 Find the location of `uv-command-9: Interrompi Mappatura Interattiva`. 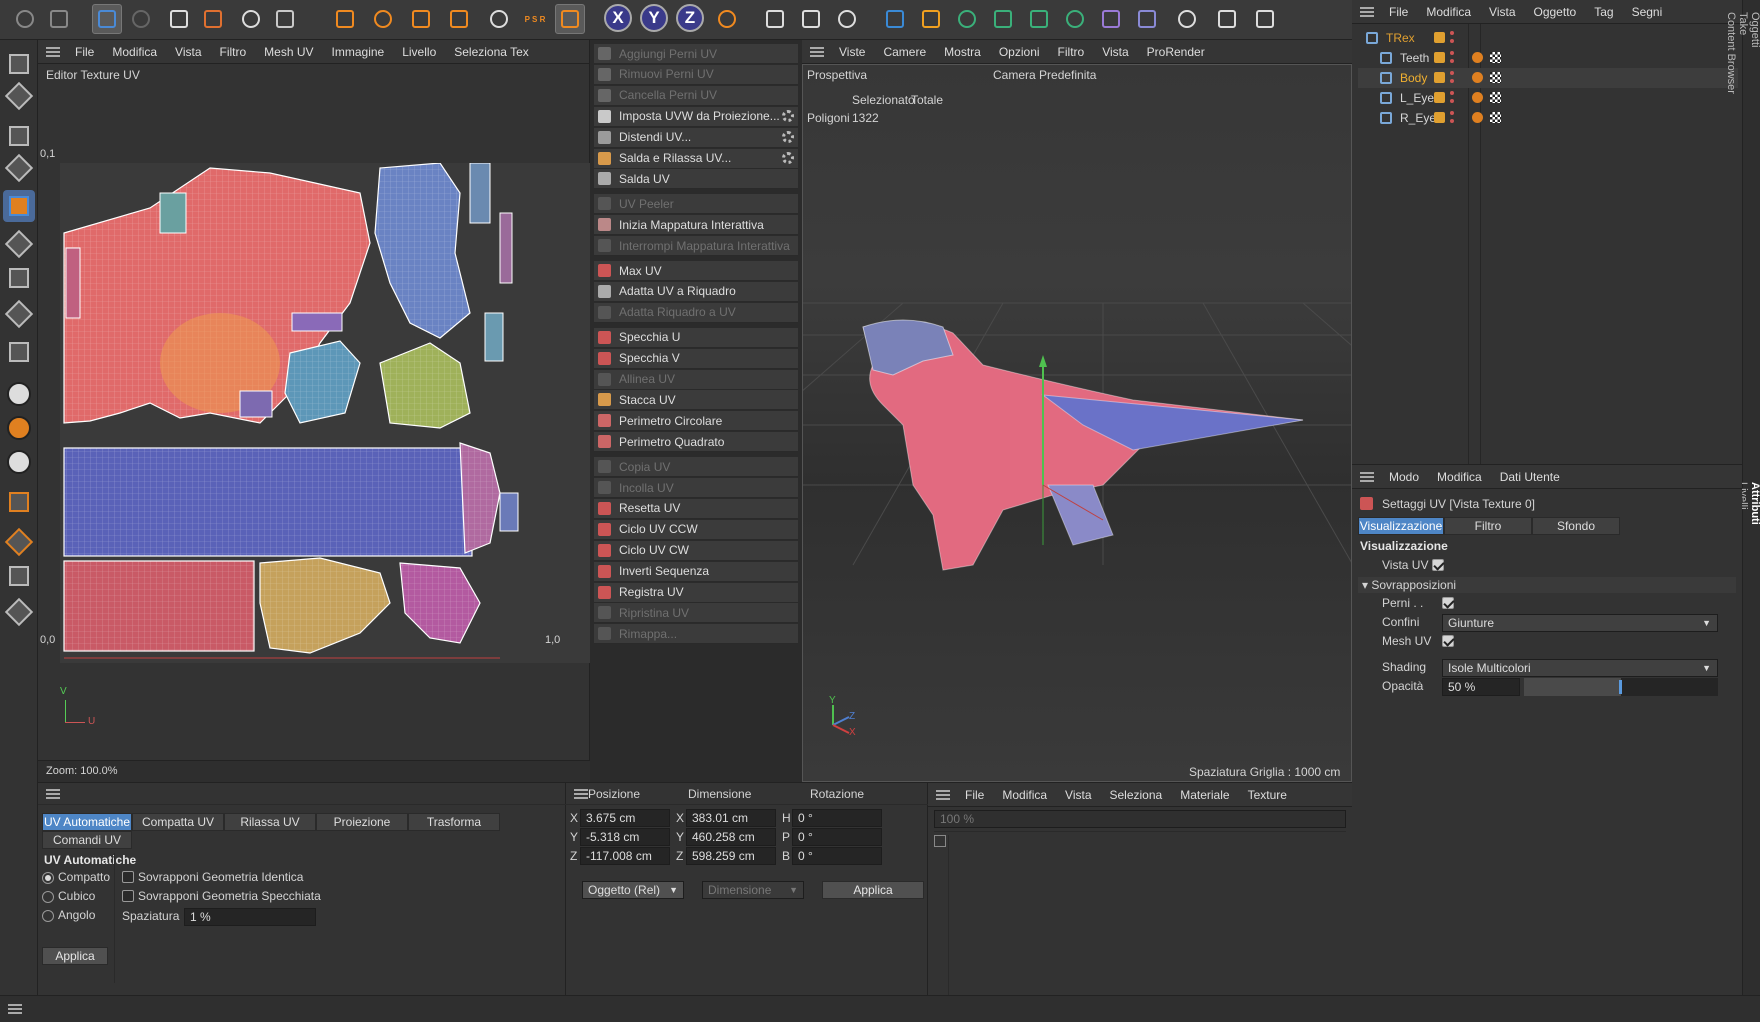

uv-command-9: Interrompi Mappatura Interattiva is located at coordinates (696, 246).